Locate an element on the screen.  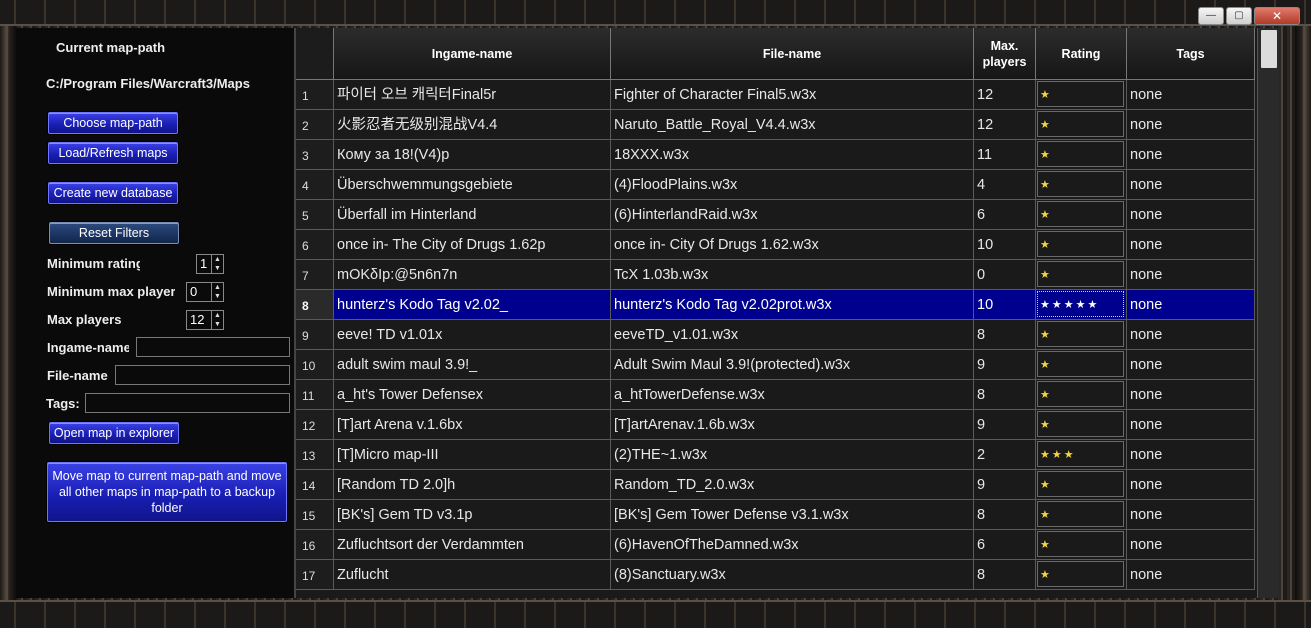
table-row: 17 Zuflucht (8)Sanctuary.w3x 8 ★ none is located at coordinates (776, 575).